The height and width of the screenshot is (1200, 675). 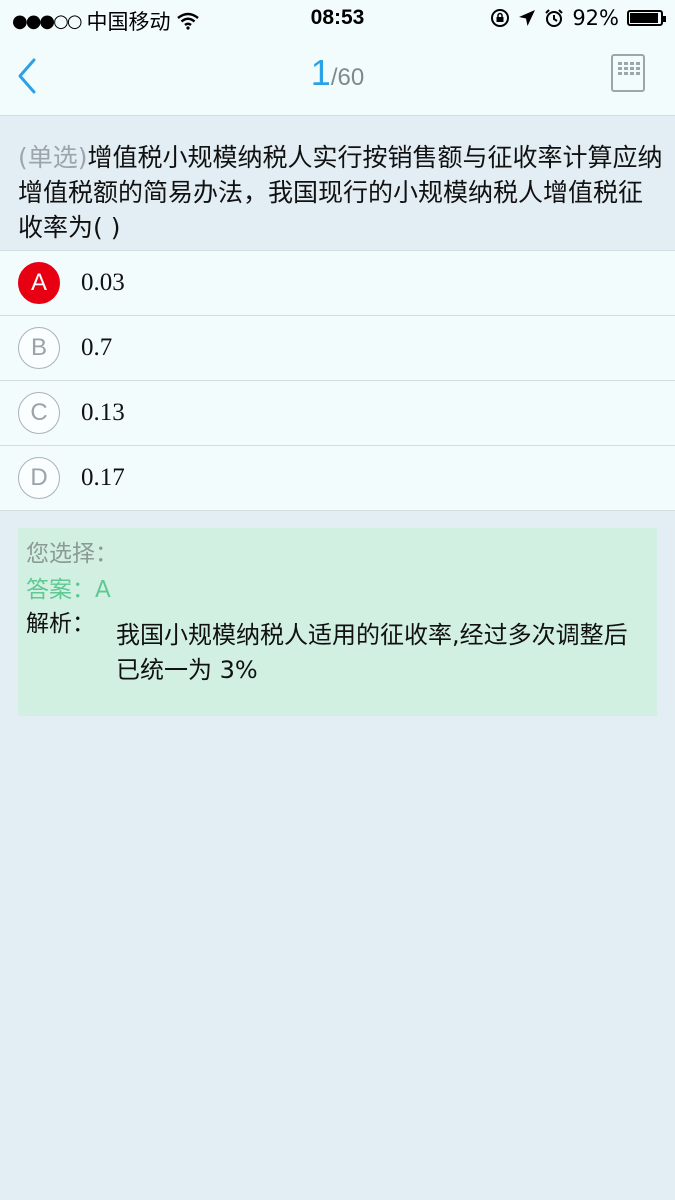 I want to click on option-b: B 0.7, so click(x=337, y=348).